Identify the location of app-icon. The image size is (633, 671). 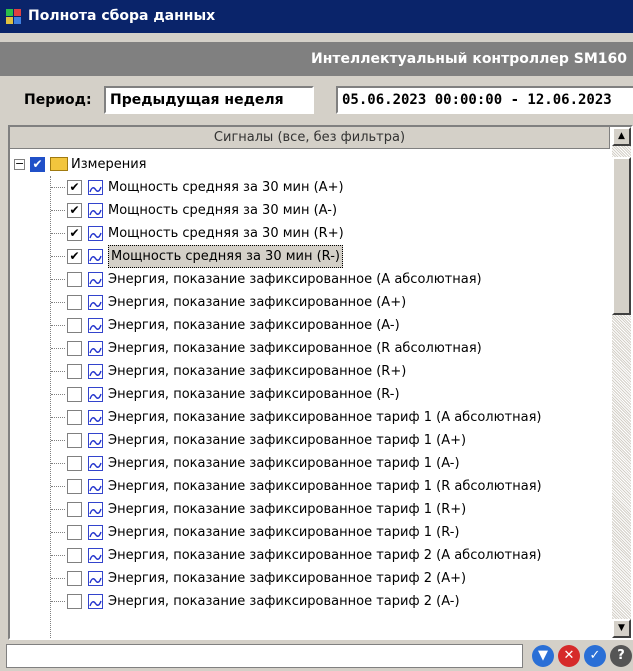
(14, 17).